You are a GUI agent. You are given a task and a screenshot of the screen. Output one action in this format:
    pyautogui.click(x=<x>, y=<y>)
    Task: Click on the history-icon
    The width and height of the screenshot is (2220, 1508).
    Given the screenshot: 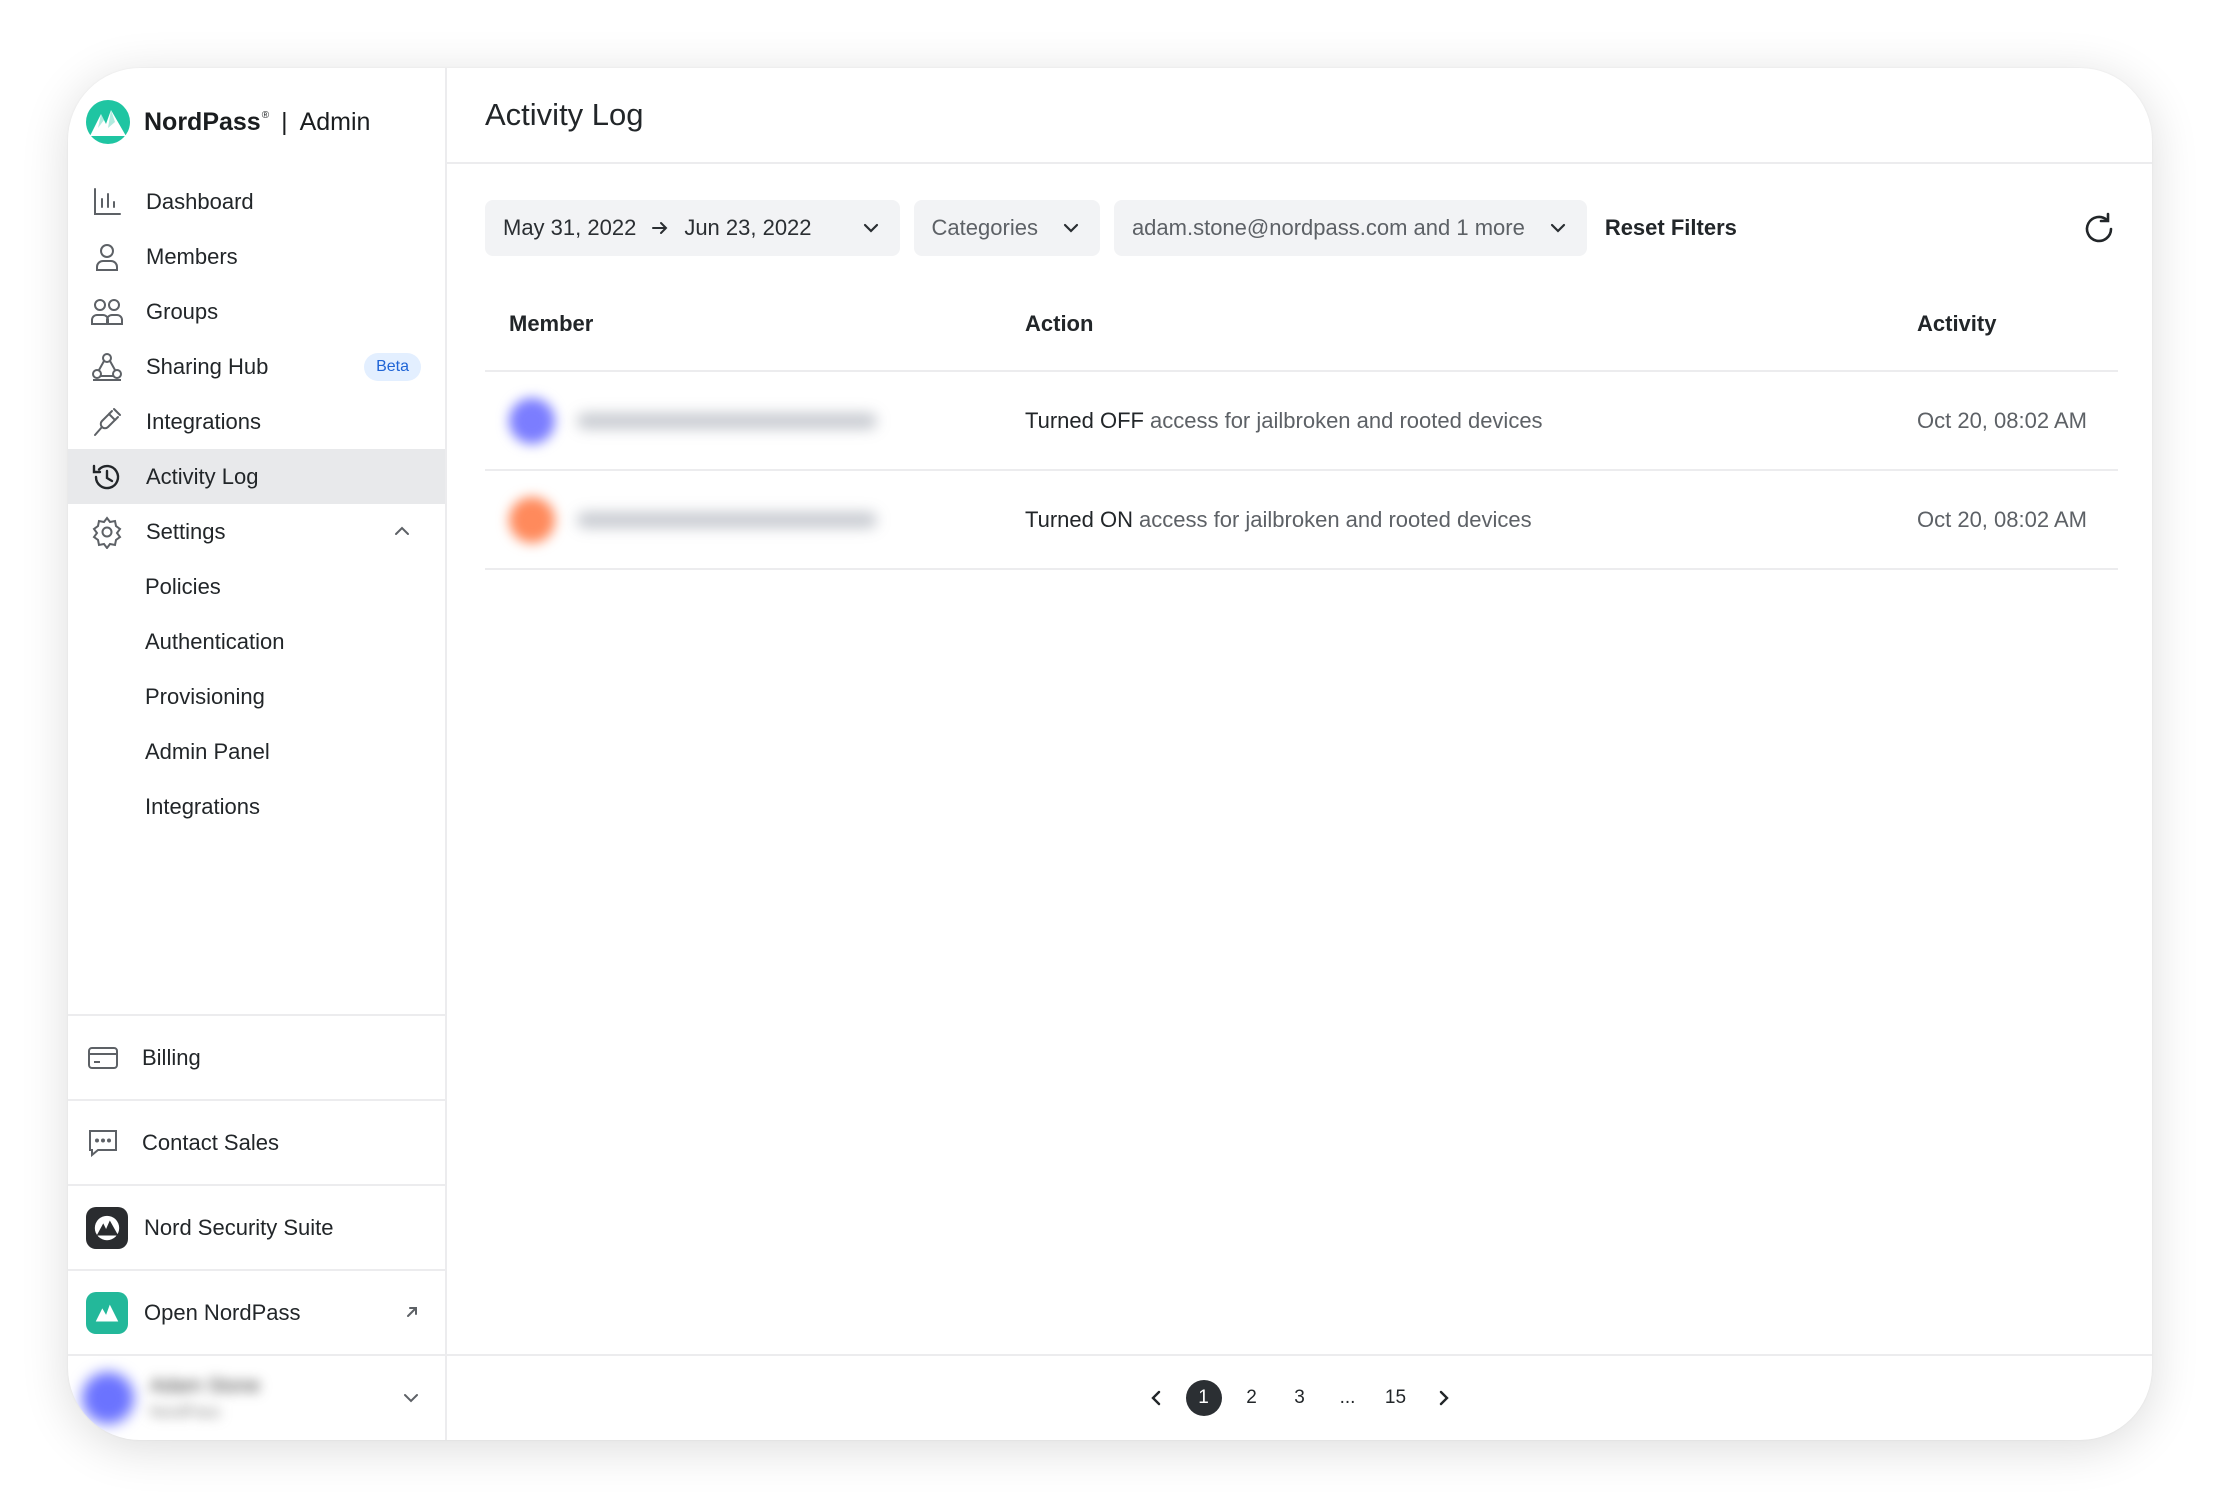 What is the action you would take?
    pyautogui.click(x=107, y=477)
    